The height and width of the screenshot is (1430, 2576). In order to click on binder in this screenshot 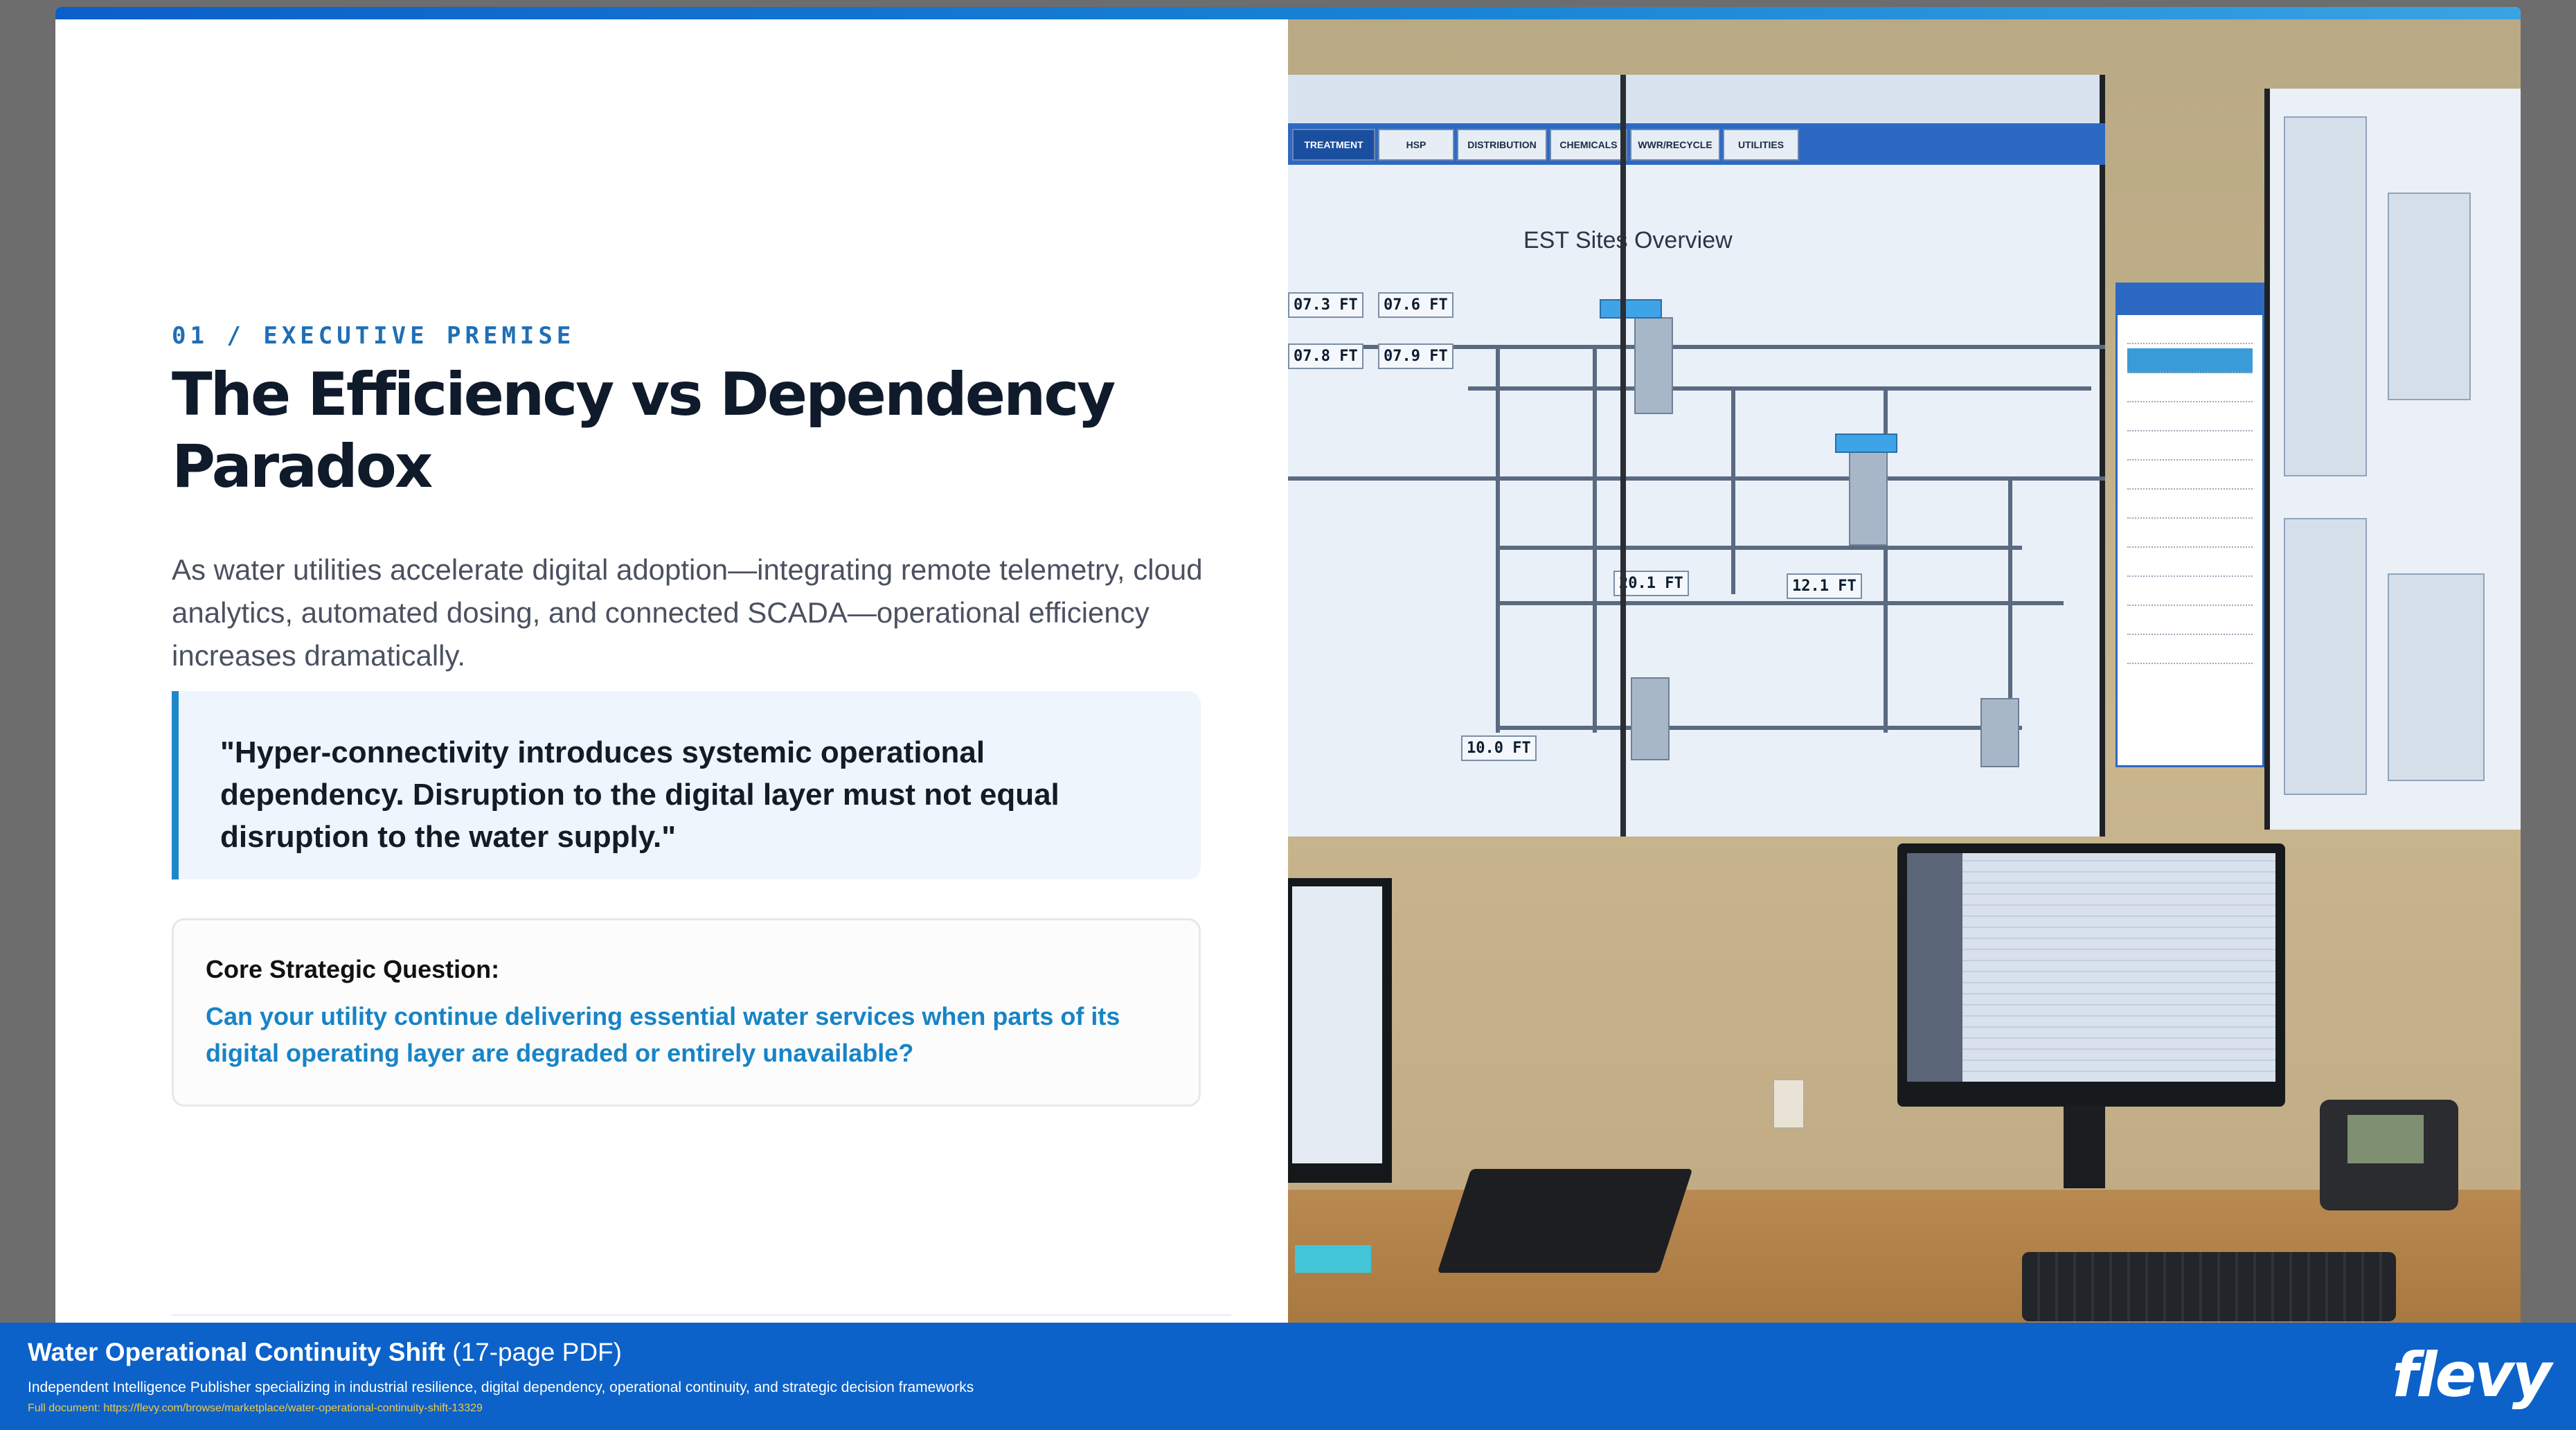, I will do `click(1565, 1221)`.